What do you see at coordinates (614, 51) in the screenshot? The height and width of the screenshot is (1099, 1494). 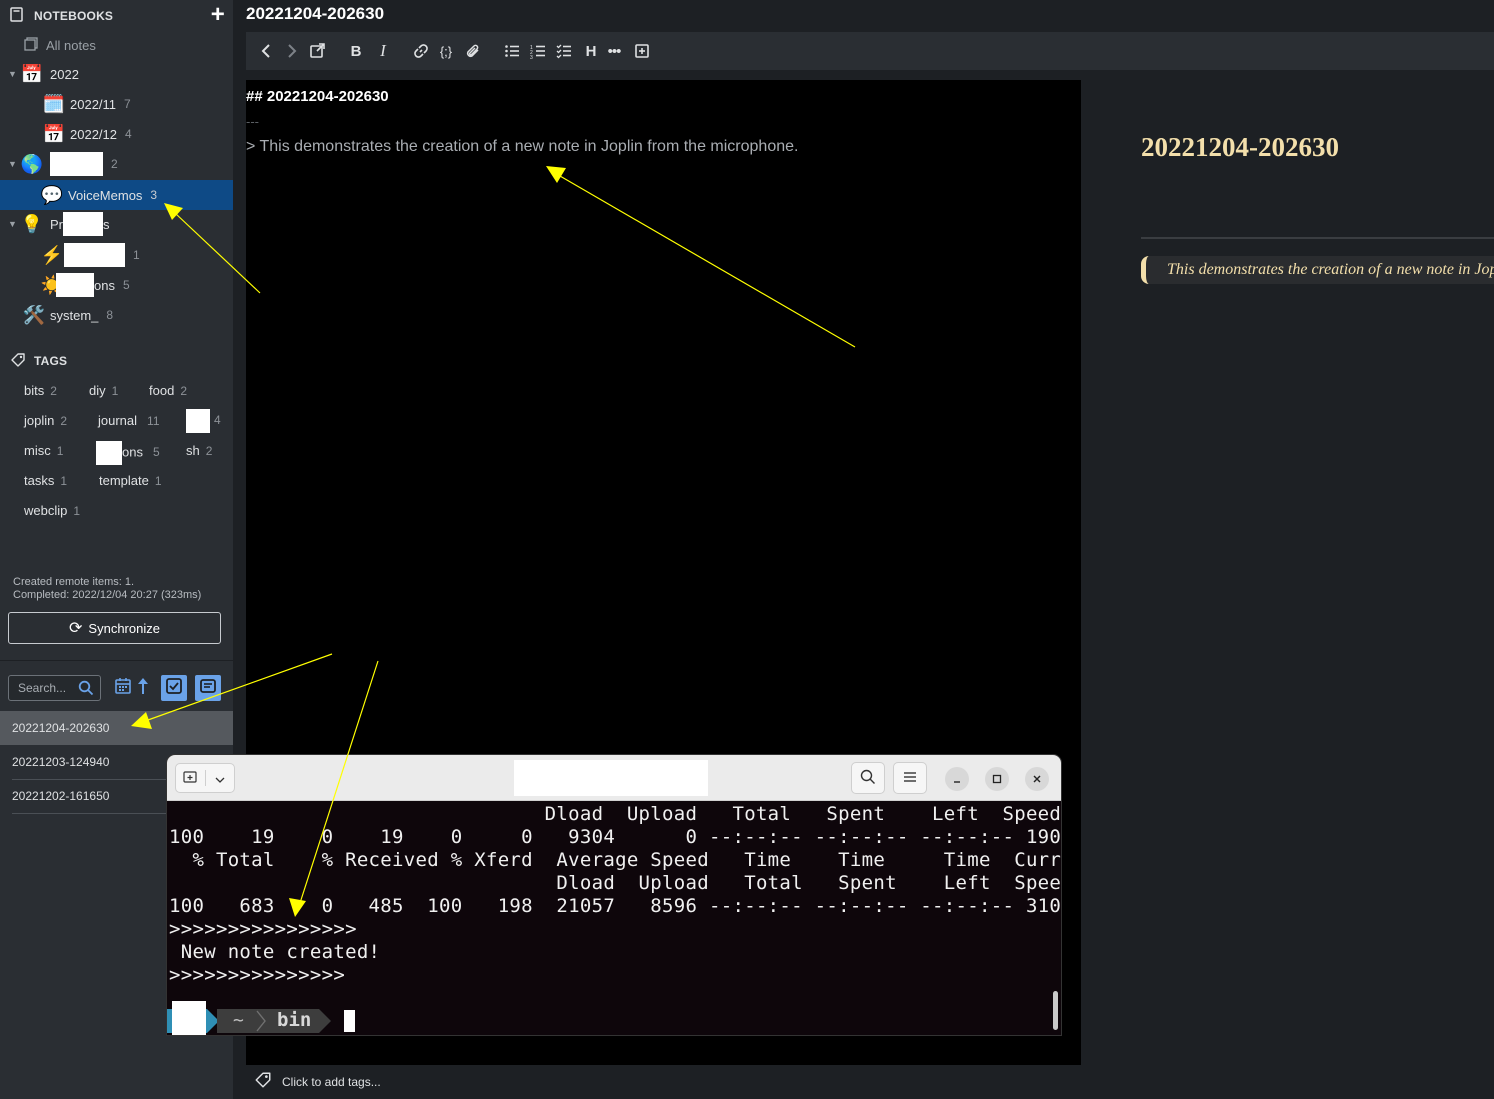 I see `more-icon: •••` at bounding box center [614, 51].